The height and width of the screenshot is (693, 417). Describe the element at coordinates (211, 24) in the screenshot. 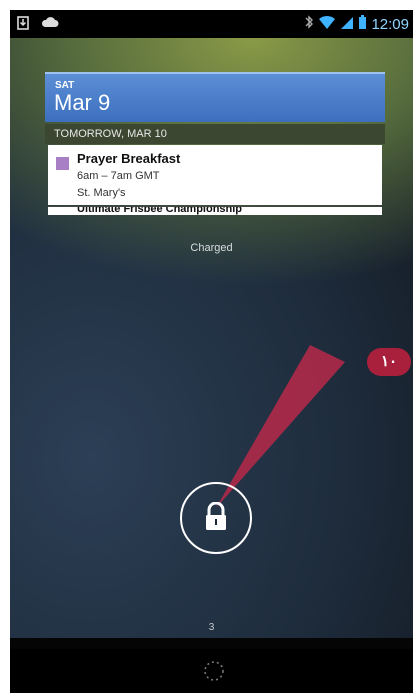

I see `status-bar: 12:09` at that location.